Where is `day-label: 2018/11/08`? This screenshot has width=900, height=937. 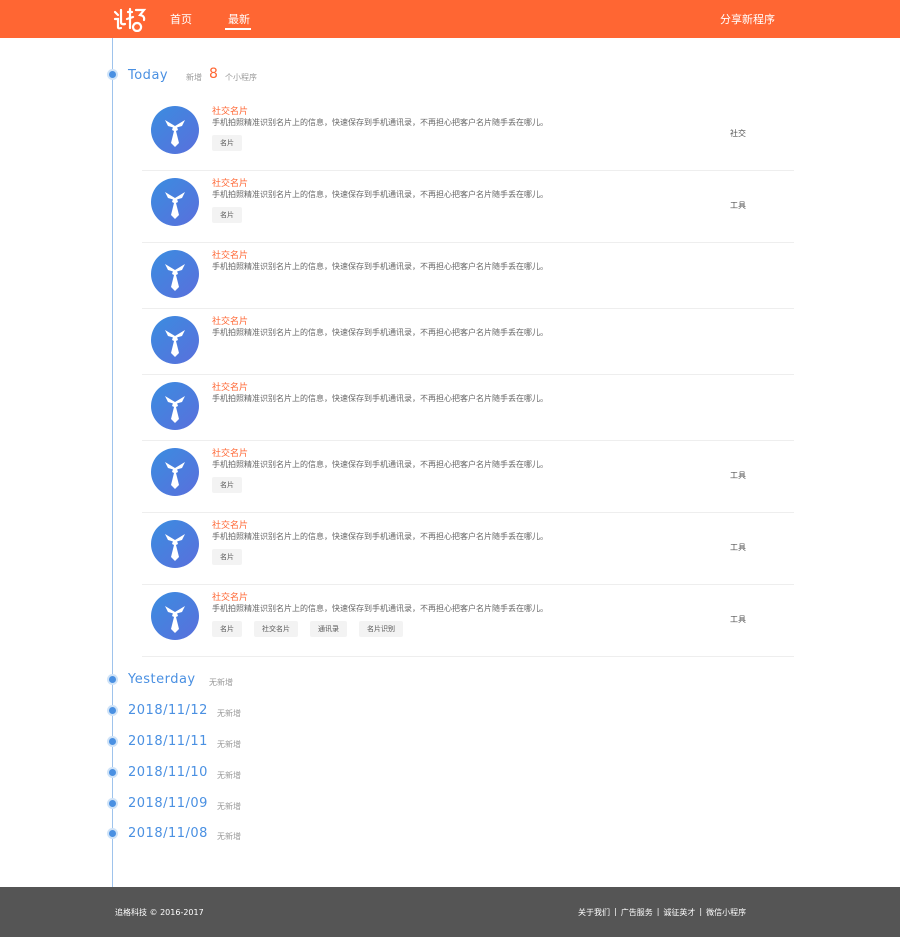
day-label: 2018/11/08 is located at coordinates (168, 833).